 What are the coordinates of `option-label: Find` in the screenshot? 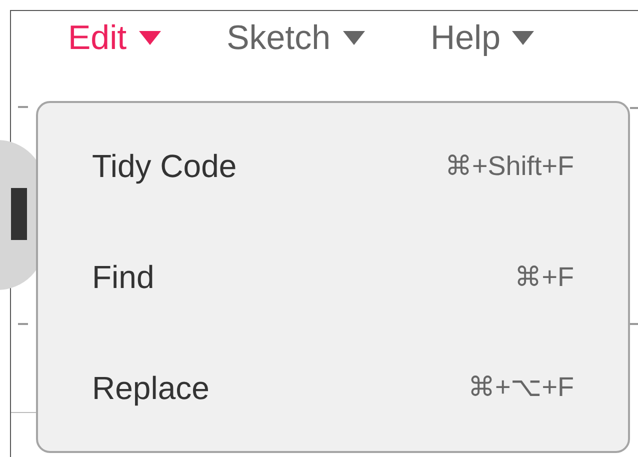 It's located at (123, 277).